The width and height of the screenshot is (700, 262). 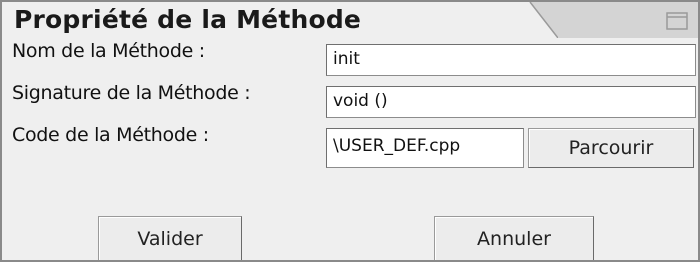 What do you see at coordinates (611, 148) in the screenshot?
I see `browse-button: Parcourir` at bounding box center [611, 148].